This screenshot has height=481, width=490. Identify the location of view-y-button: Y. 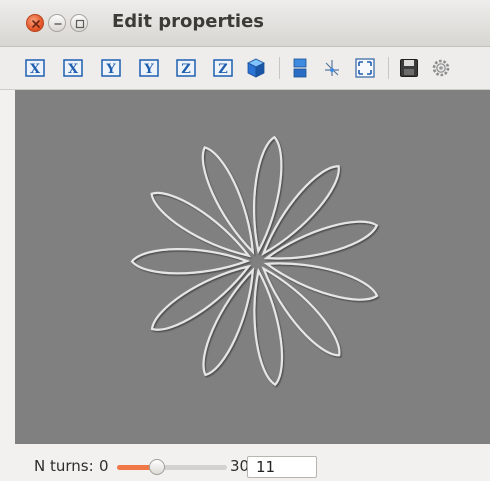
(111, 68).